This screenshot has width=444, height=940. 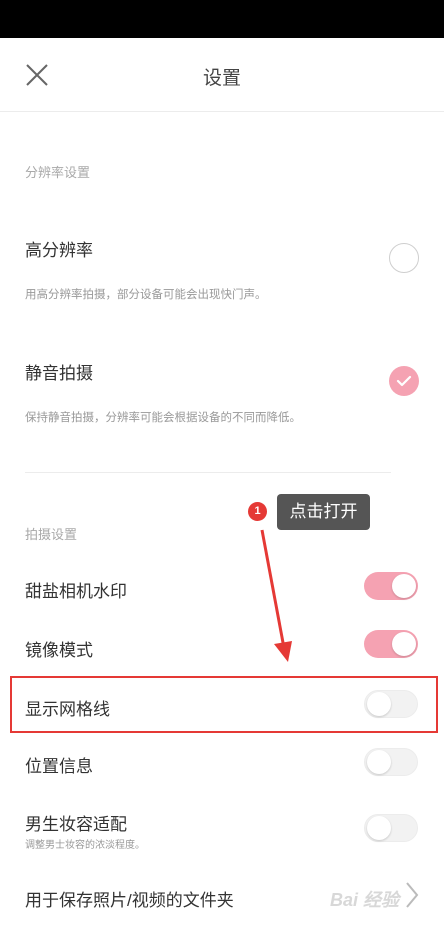 I want to click on section-label-capture: 拍摄设置, so click(x=51, y=534).